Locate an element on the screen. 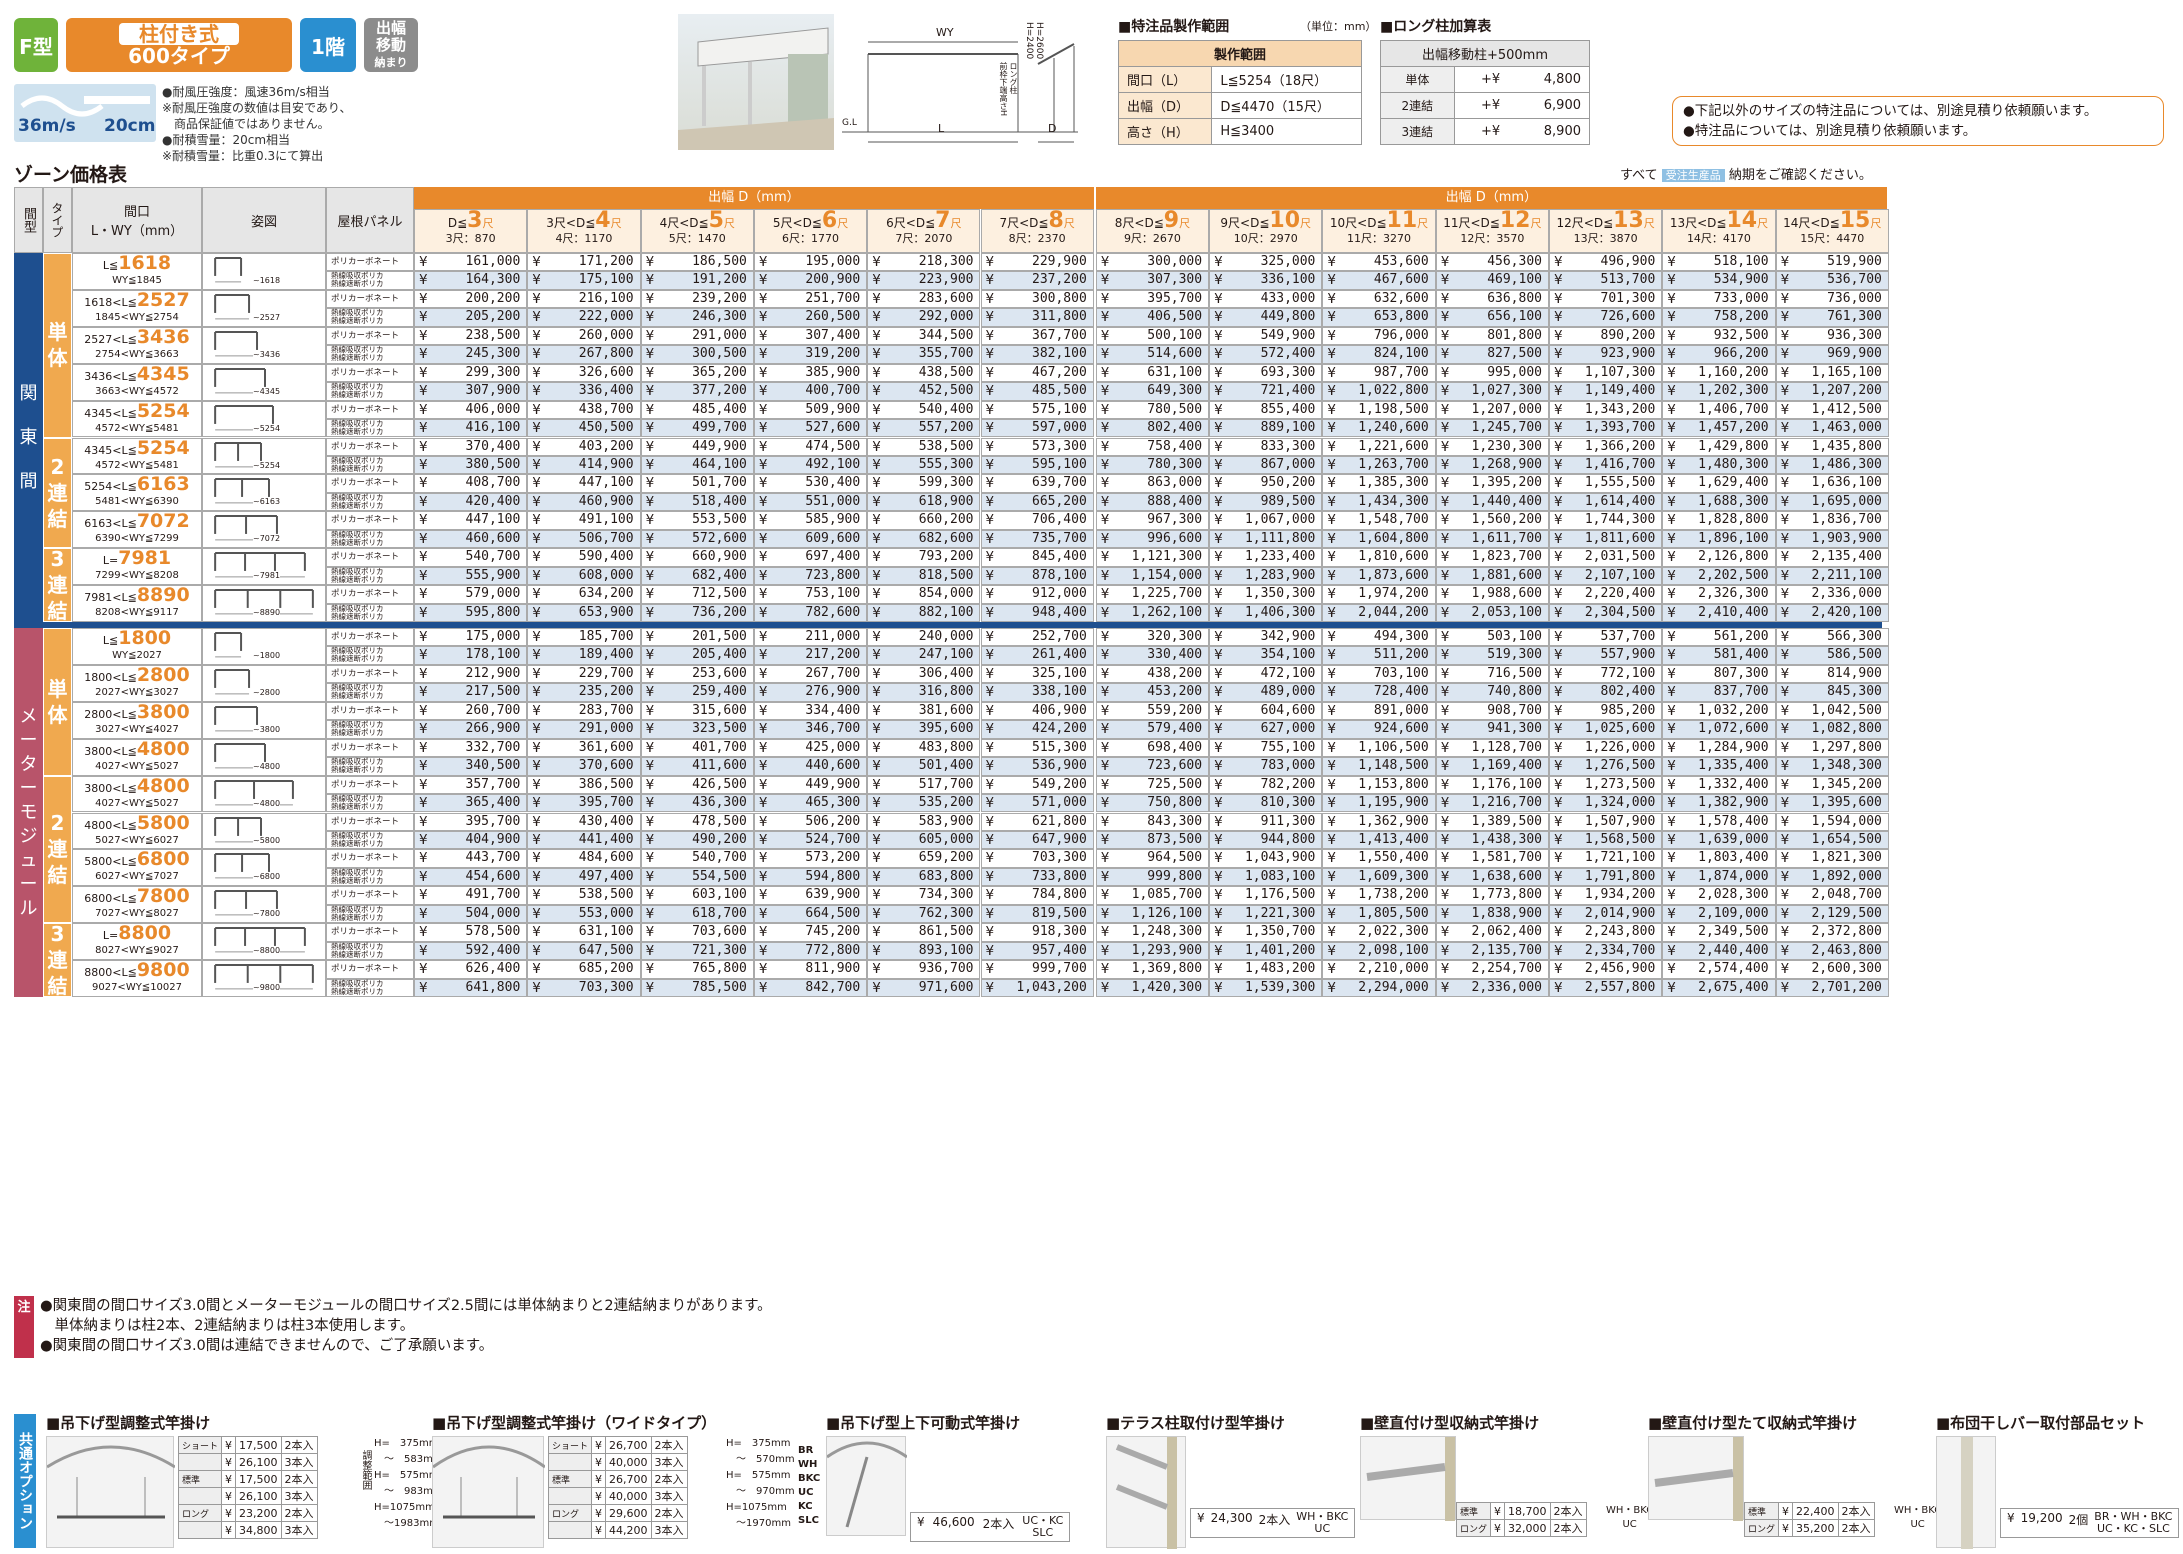  price-cell: ¥1,202,300 is located at coordinates (1719, 391).